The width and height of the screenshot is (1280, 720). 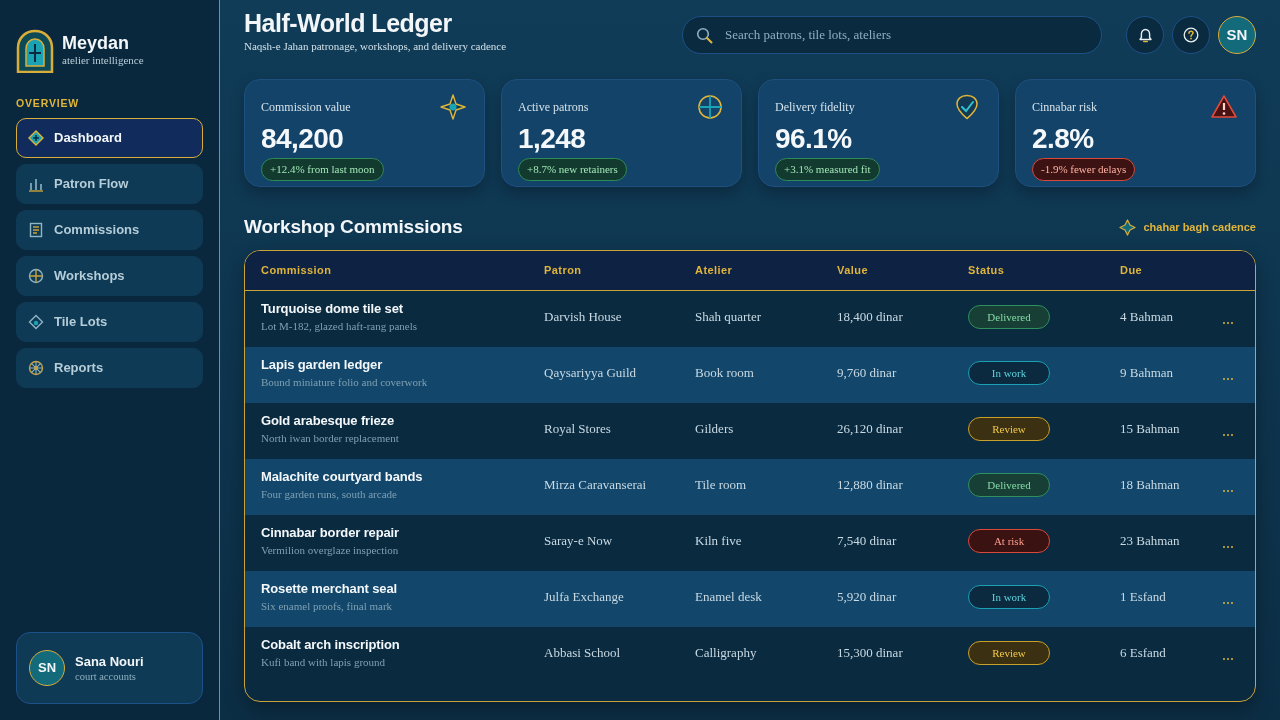 I want to click on diamond-icon, so click(x=36, y=138).